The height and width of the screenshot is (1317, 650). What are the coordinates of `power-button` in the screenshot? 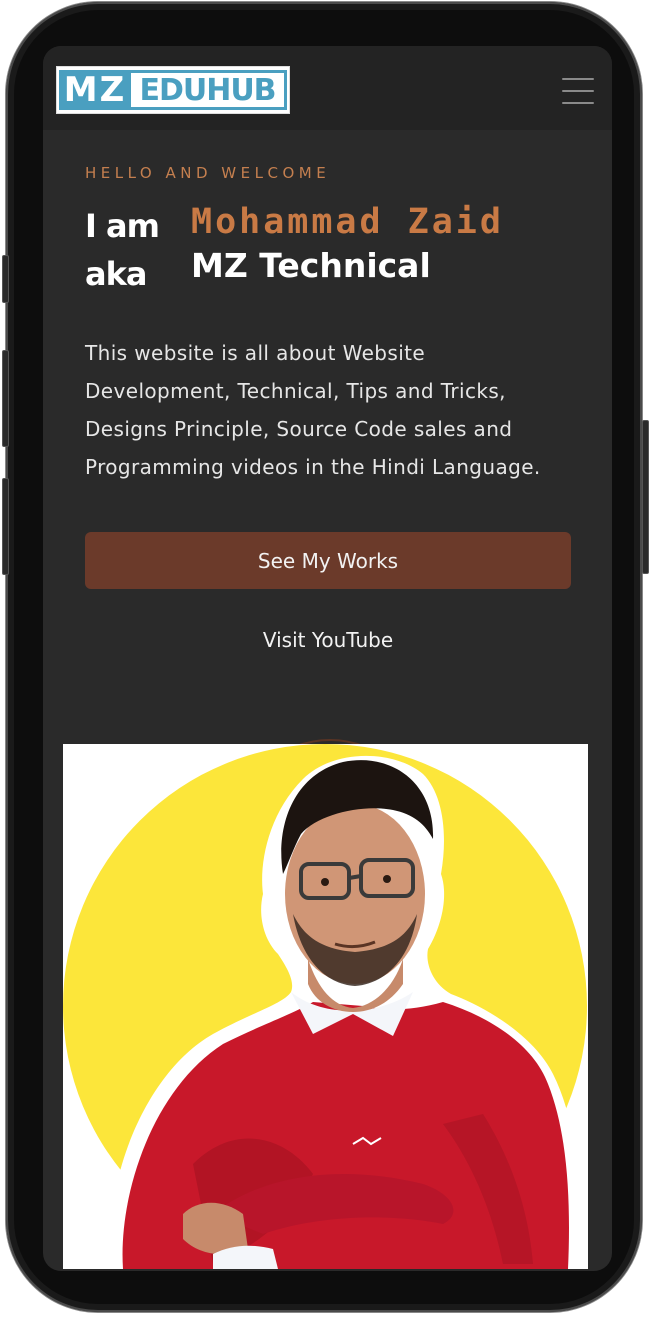 It's located at (645, 497).